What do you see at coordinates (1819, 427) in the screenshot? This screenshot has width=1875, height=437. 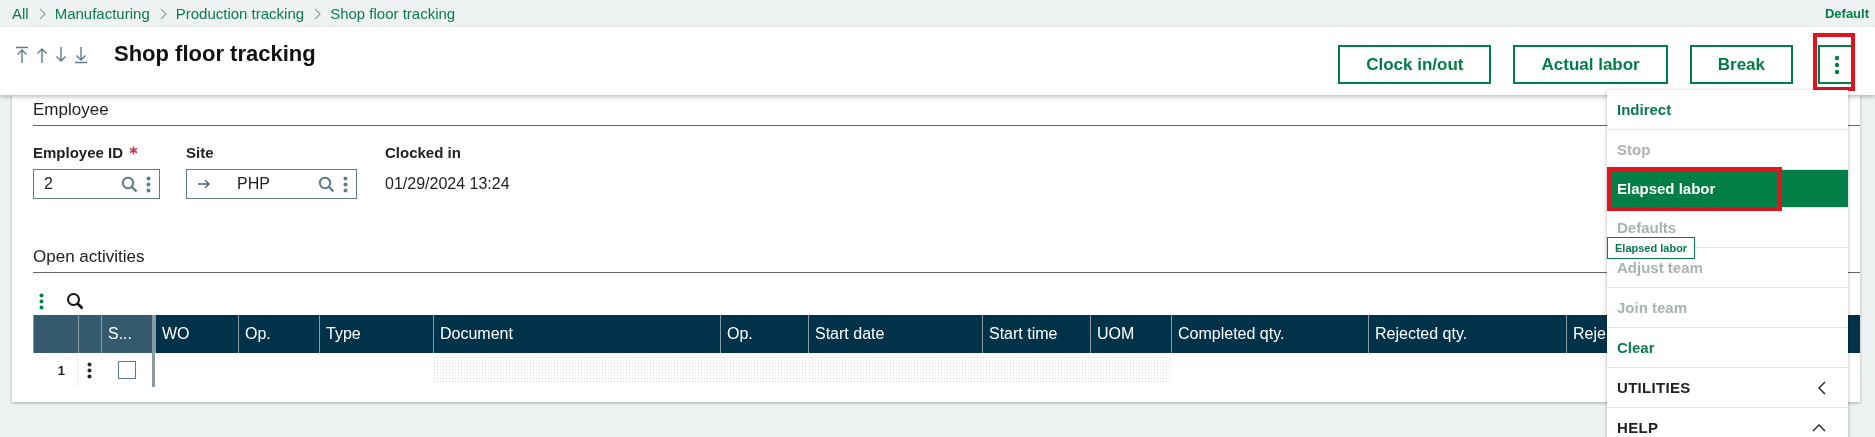 I see `chevron-up-icon` at bounding box center [1819, 427].